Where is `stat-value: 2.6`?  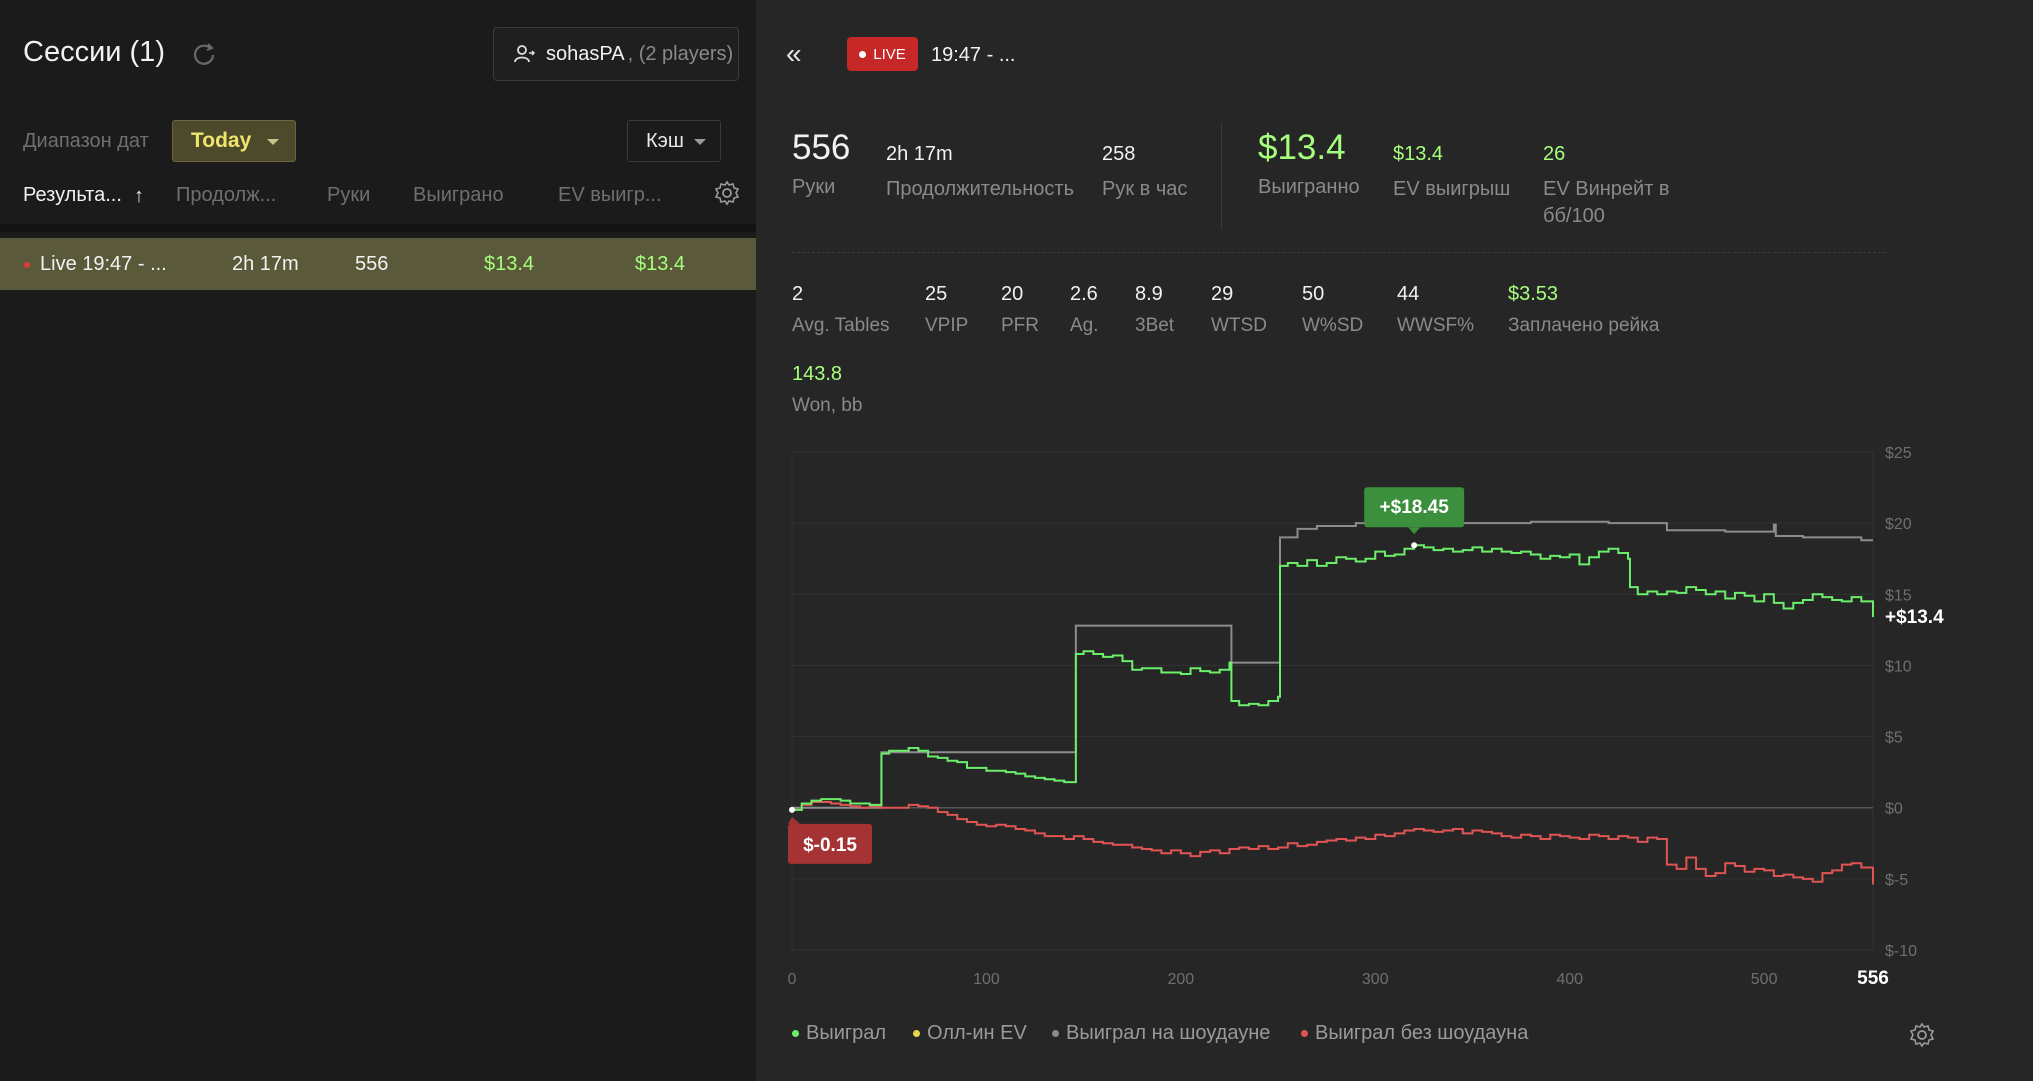
stat-value: 2.6 is located at coordinates (1084, 294).